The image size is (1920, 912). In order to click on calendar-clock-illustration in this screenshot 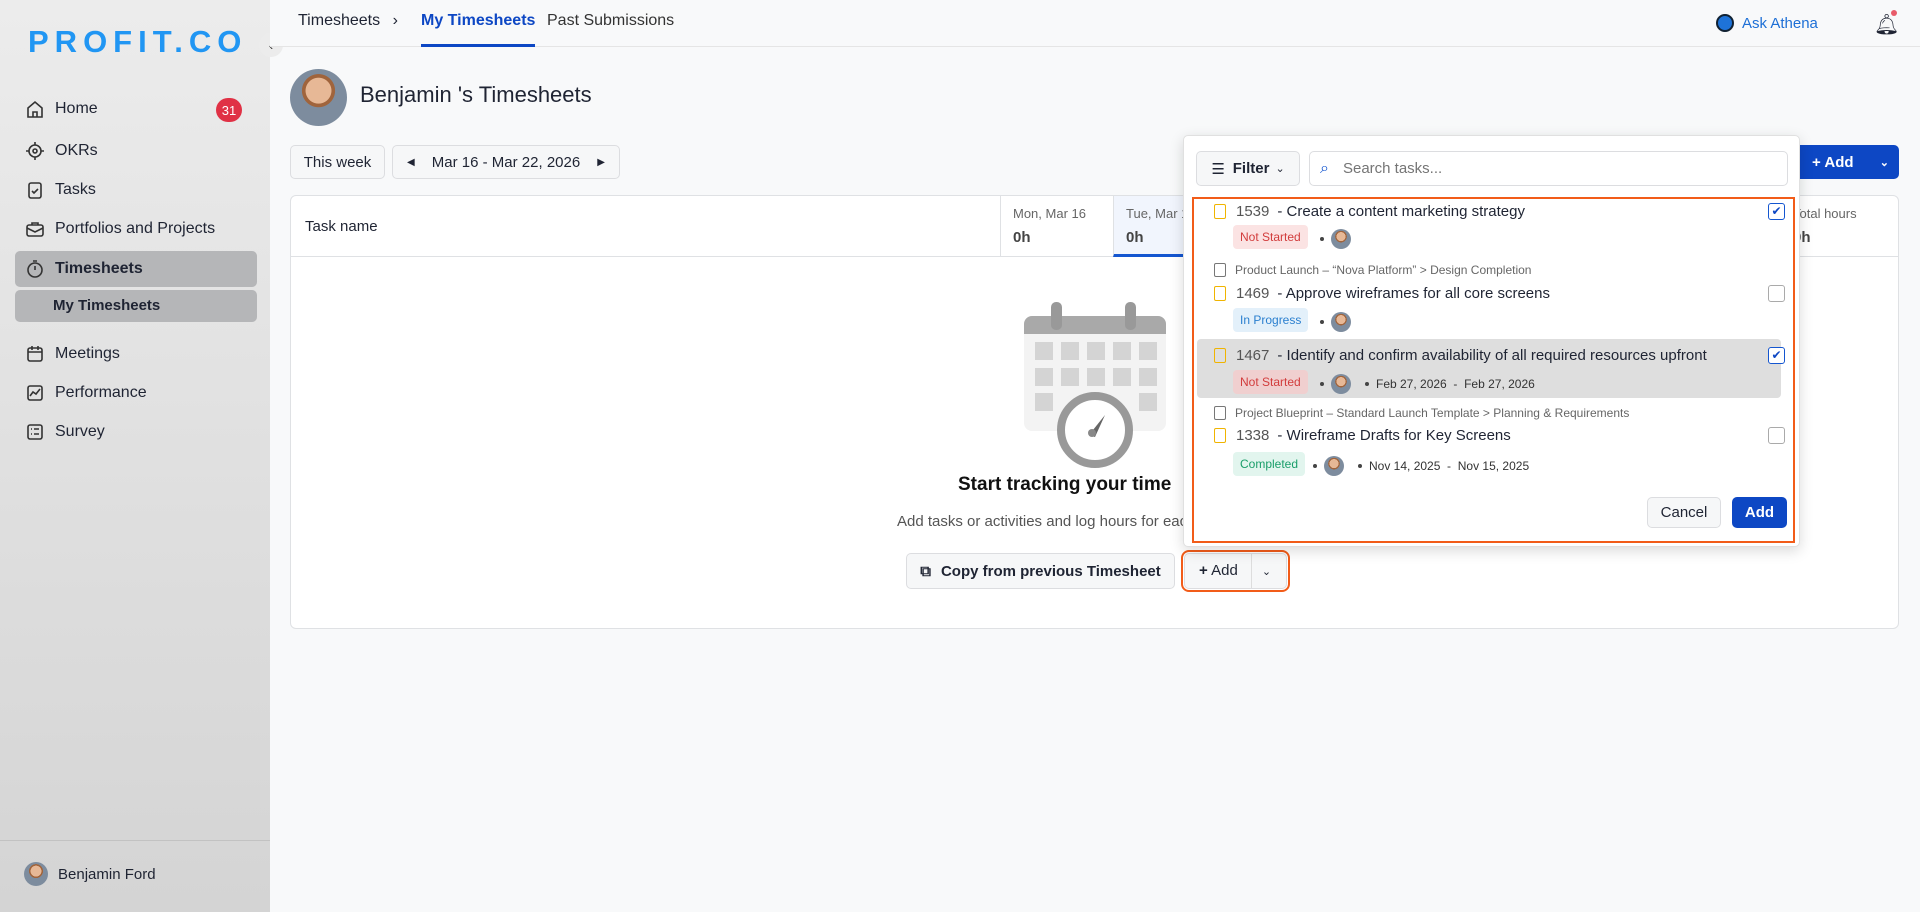, I will do `click(1095, 385)`.